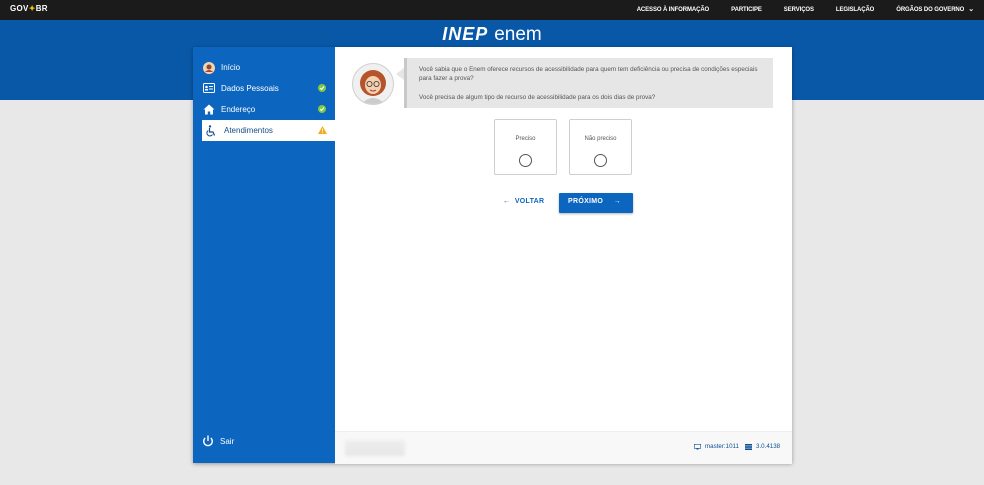 This screenshot has width=984, height=485. I want to click on assistant-avatar, so click(373, 84).